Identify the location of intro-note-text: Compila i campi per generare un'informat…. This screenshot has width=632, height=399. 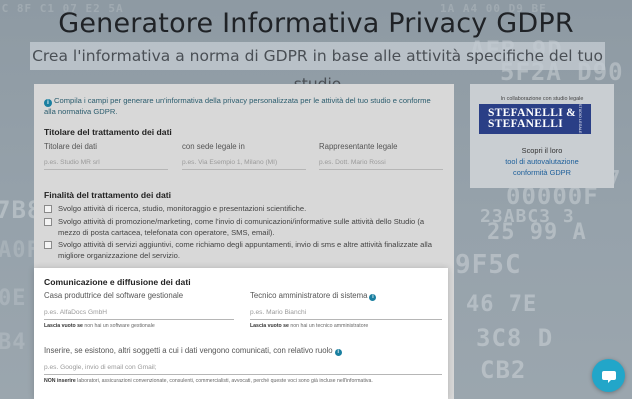
(237, 106).